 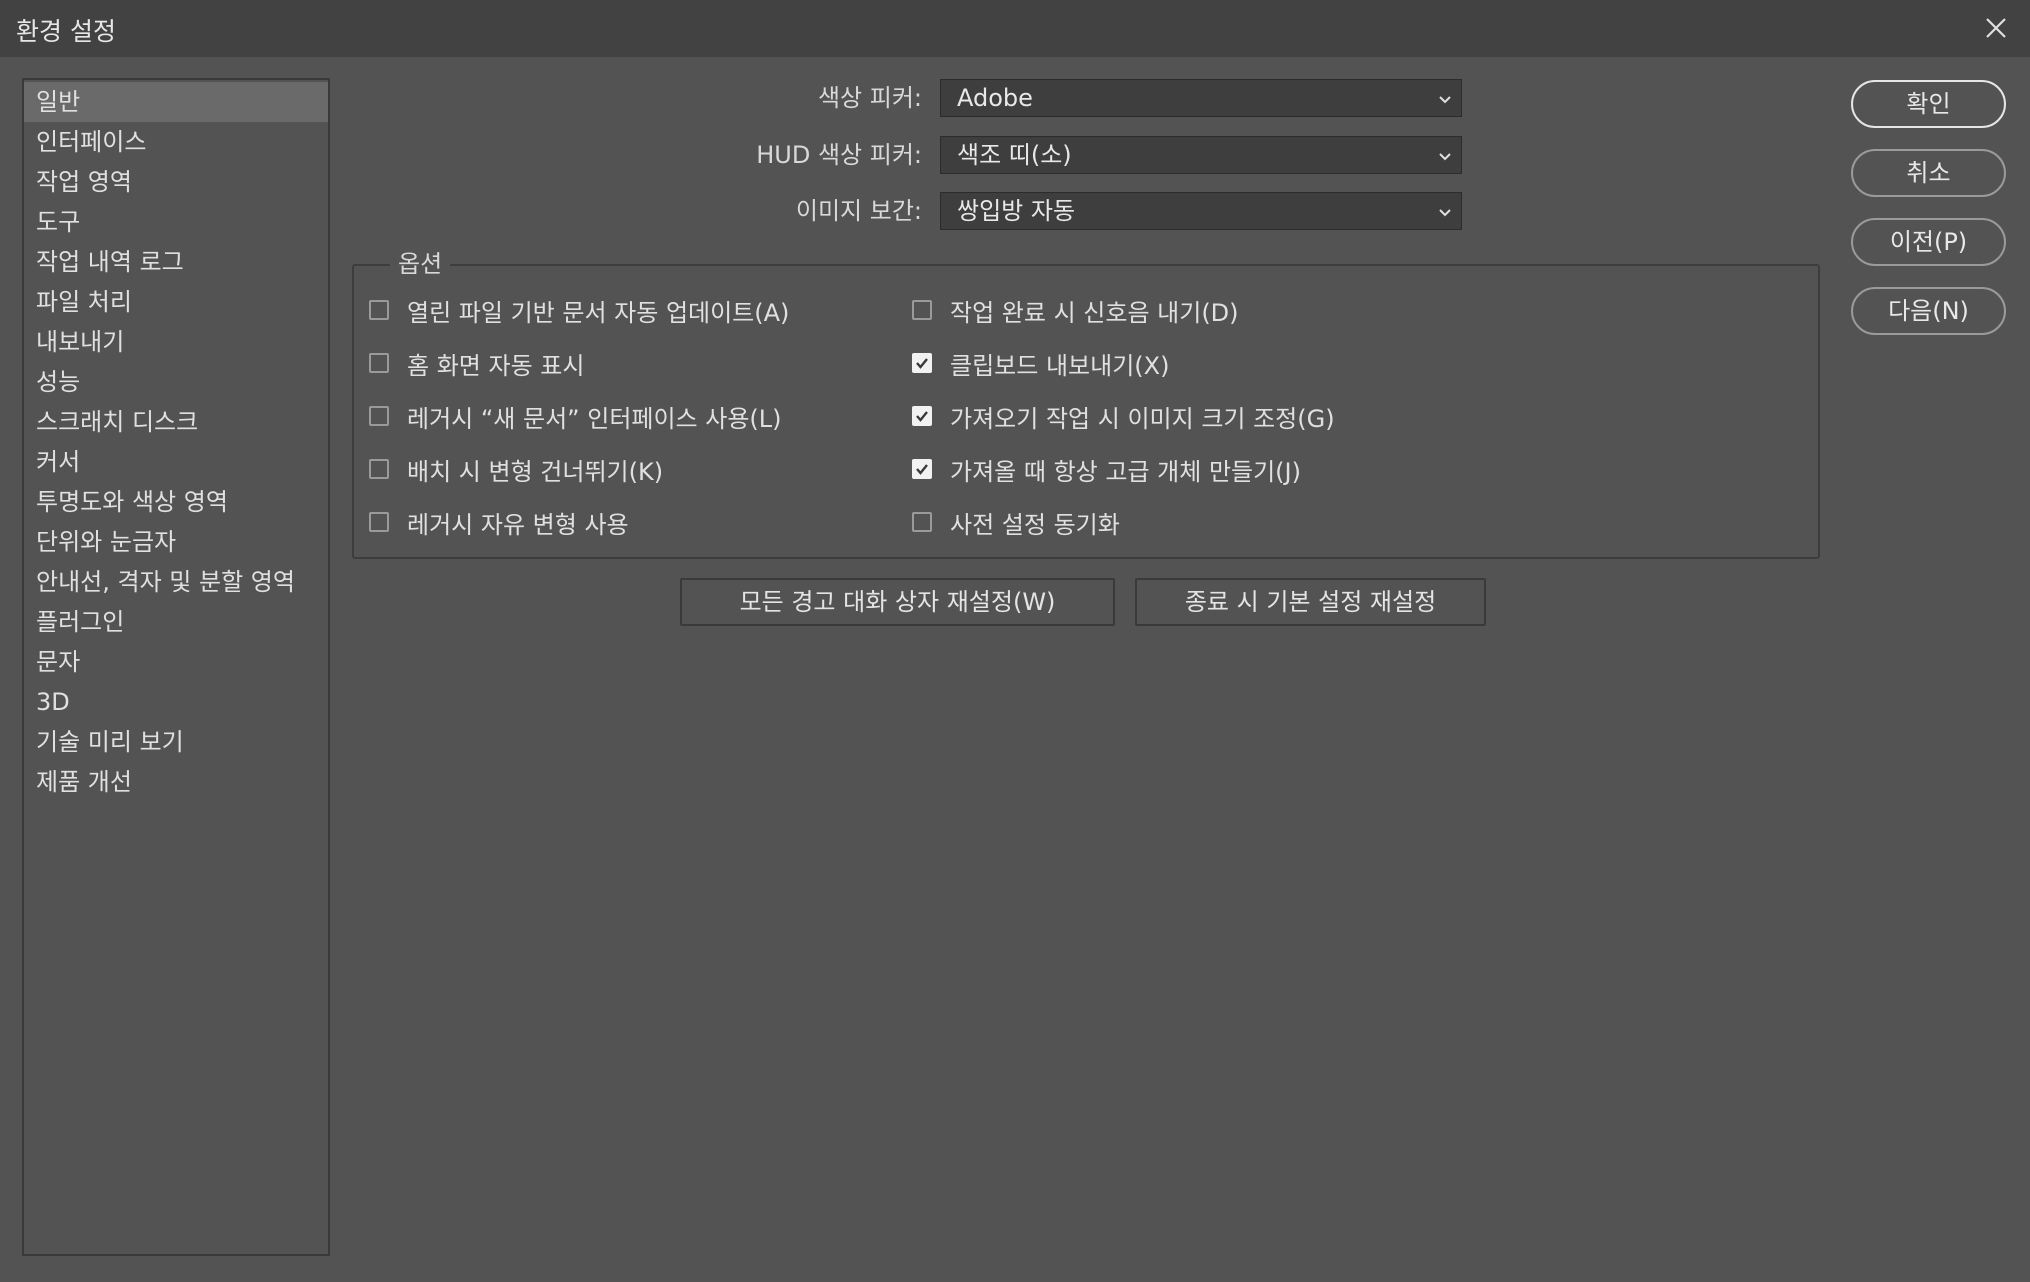 I want to click on hud-color-picker-label: HUD 색상 피커:, so click(x=839, y=155).